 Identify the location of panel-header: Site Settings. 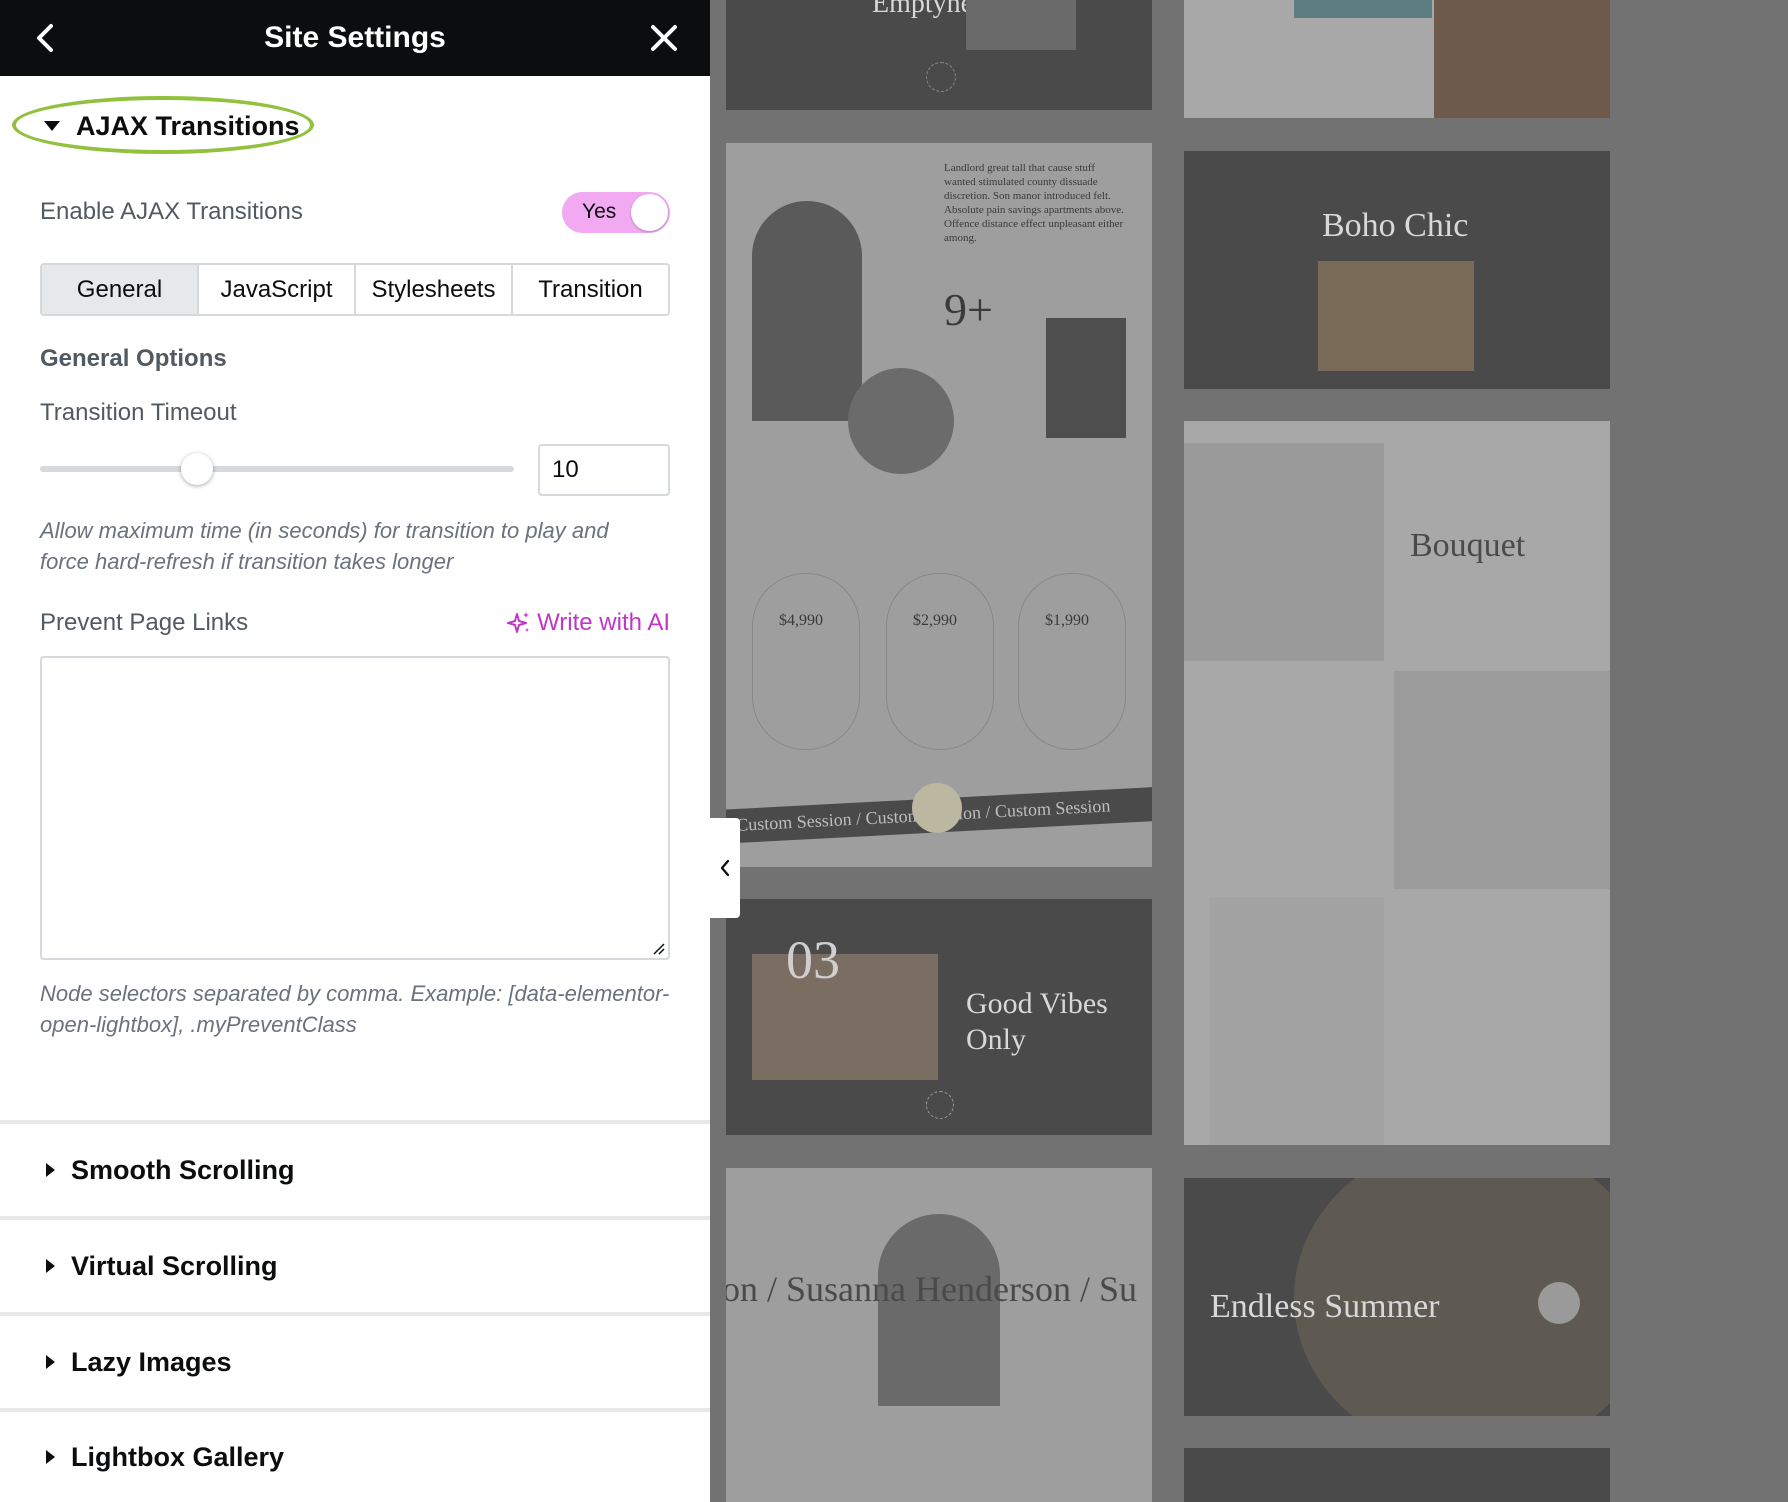
(355, 38).